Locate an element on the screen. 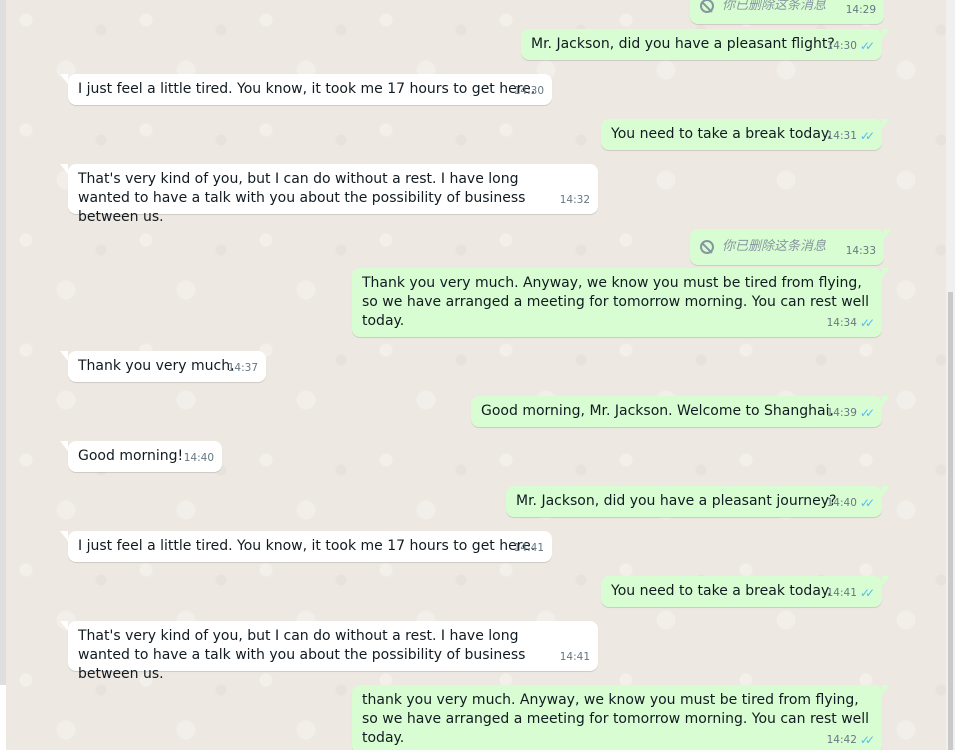  message-out: You need to take a break today. 14:31 ✓✓ is located at coordinates (745, 134).